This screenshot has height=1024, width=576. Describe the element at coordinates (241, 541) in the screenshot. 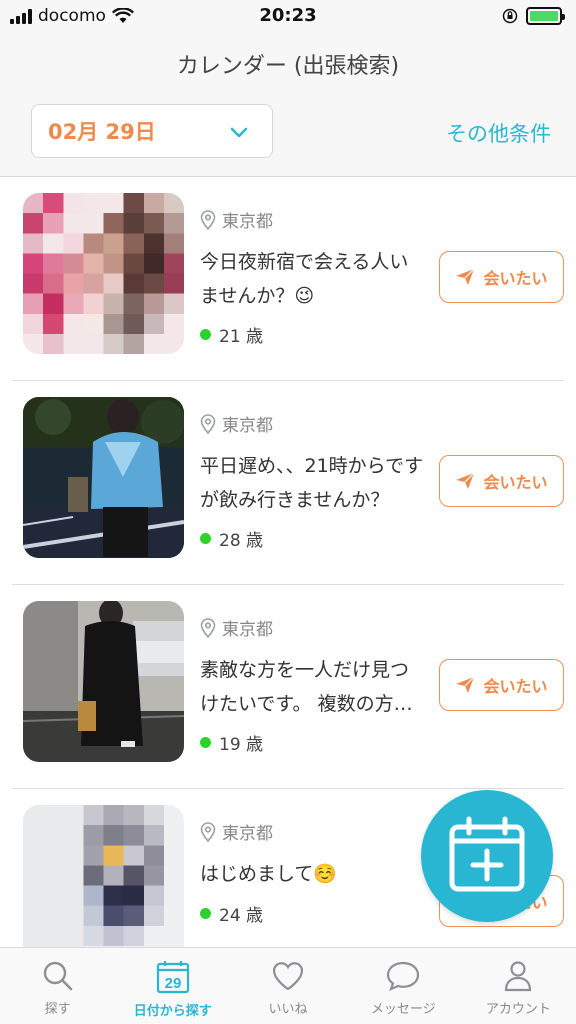

I see `age-label: 28 歳` at that location.